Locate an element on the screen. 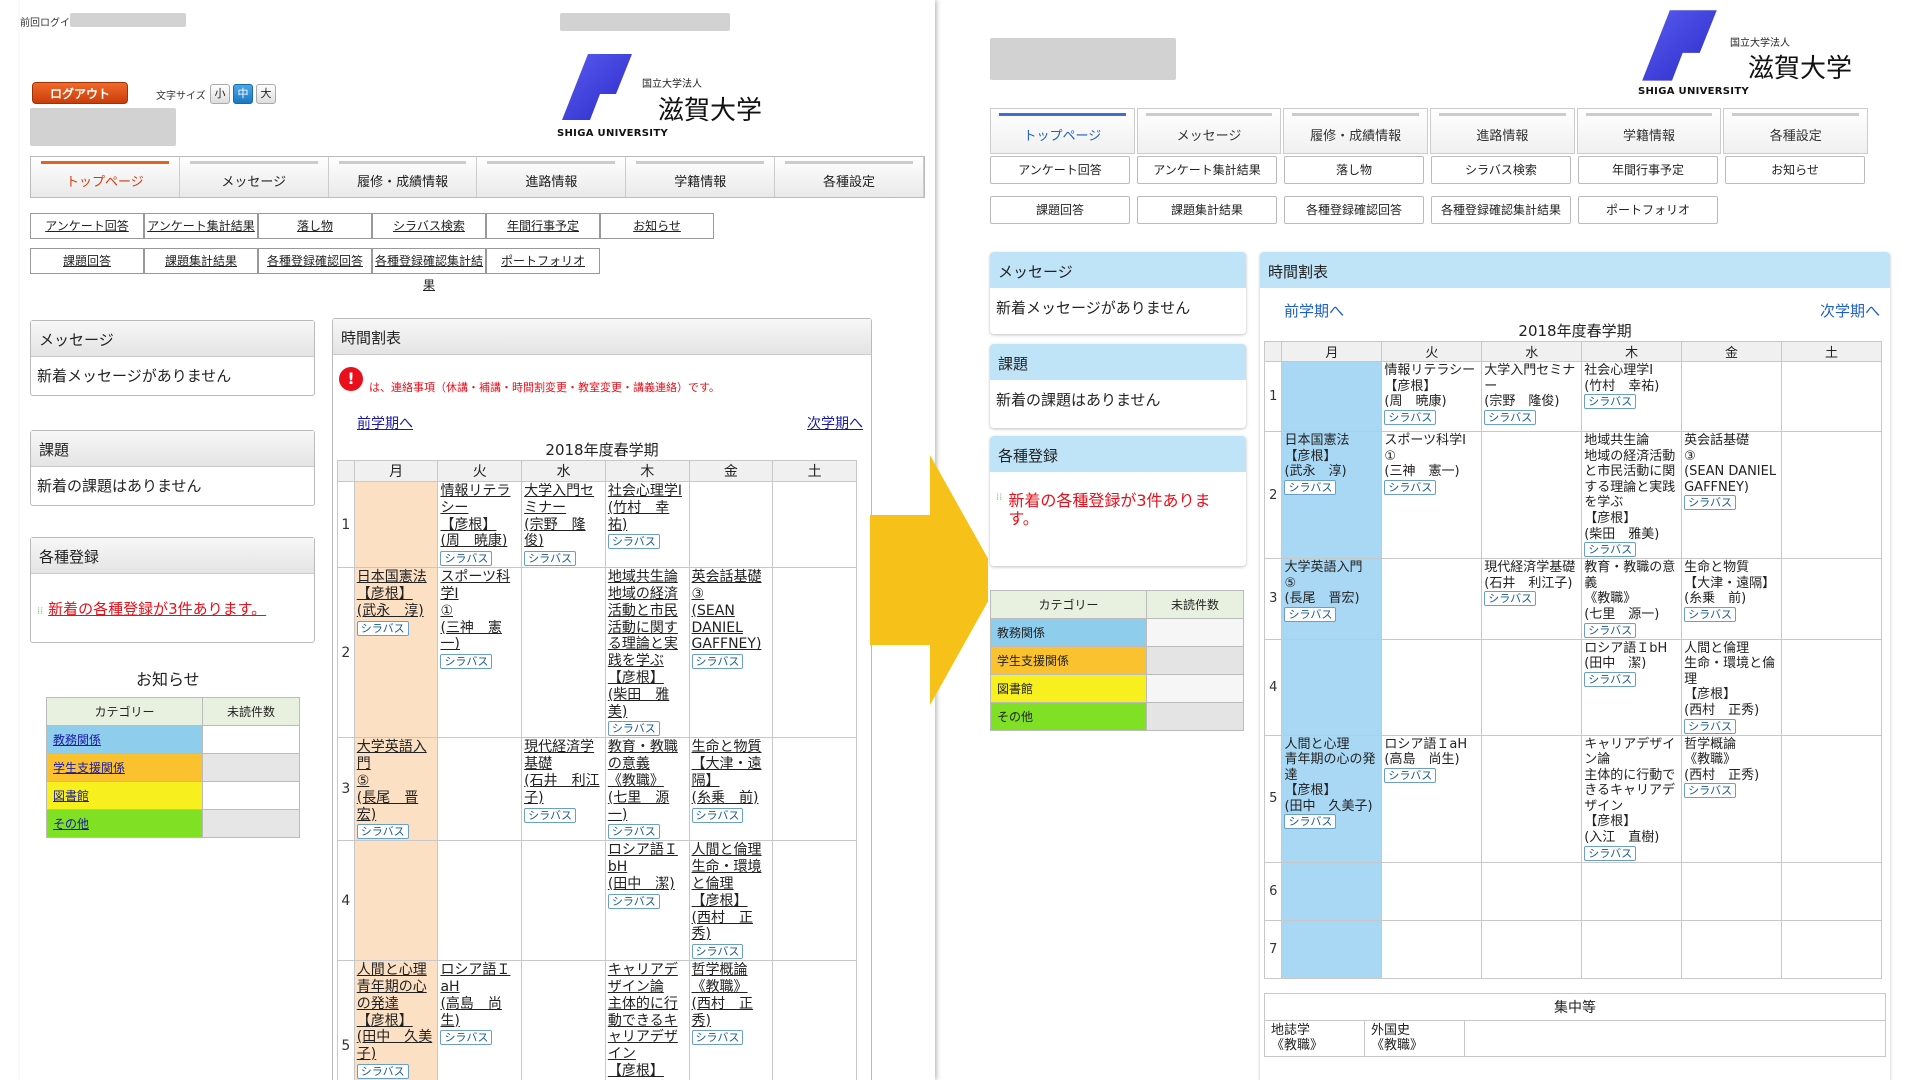 The height and width of the screenshot is (1080, 1920). subnav-link-new-1: アンケート回答 is located at coordinates (1060, 170).